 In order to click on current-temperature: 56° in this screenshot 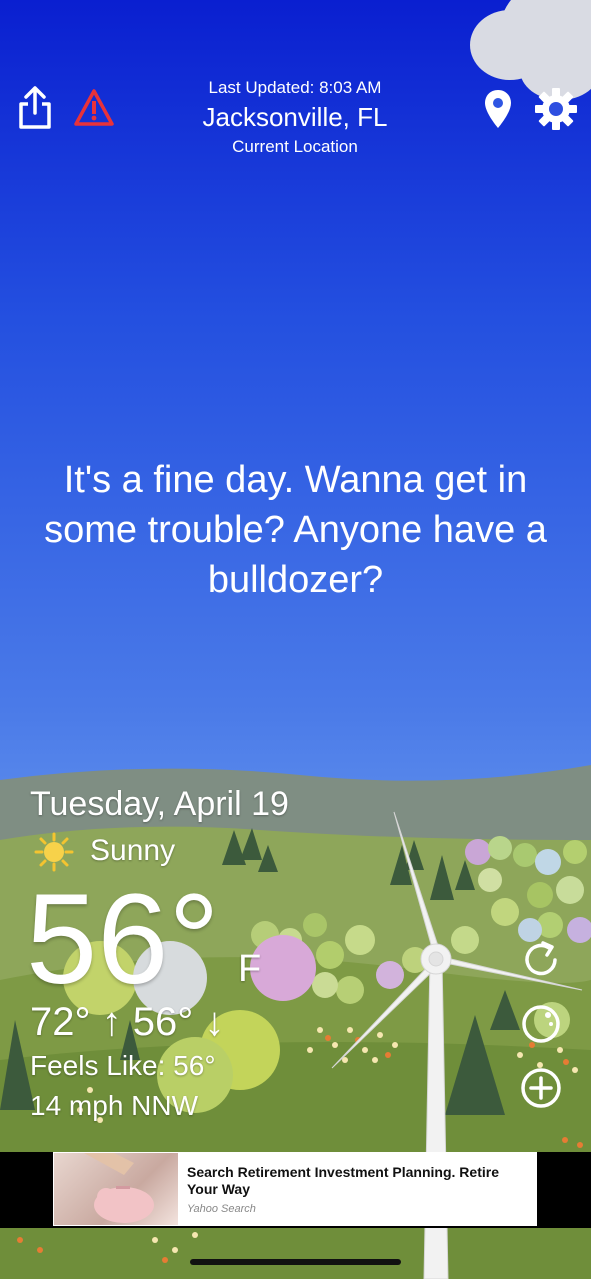, I will do `click(123, 939)`.